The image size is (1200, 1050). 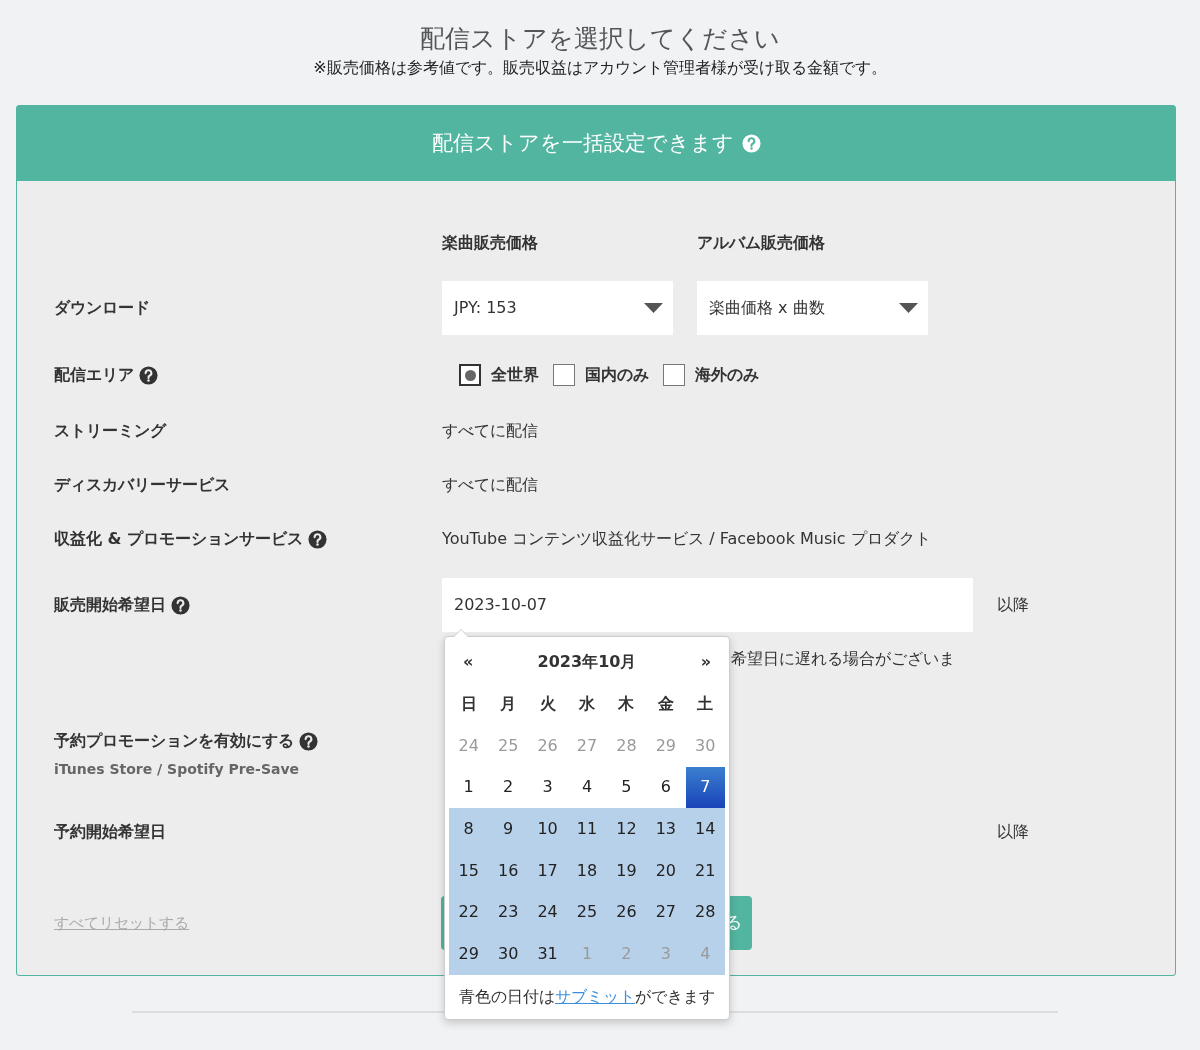 What do you see at coordinates (469, 953) in the screenshot?
I see `day-cell: 29` at bounding box center [469, 953].